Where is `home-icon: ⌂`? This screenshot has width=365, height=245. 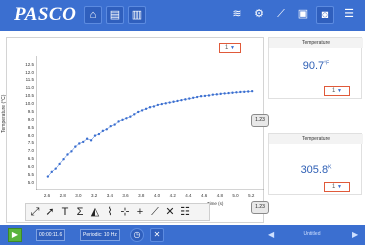
home-icon: ⌂ is located at coordinates (93, 15).